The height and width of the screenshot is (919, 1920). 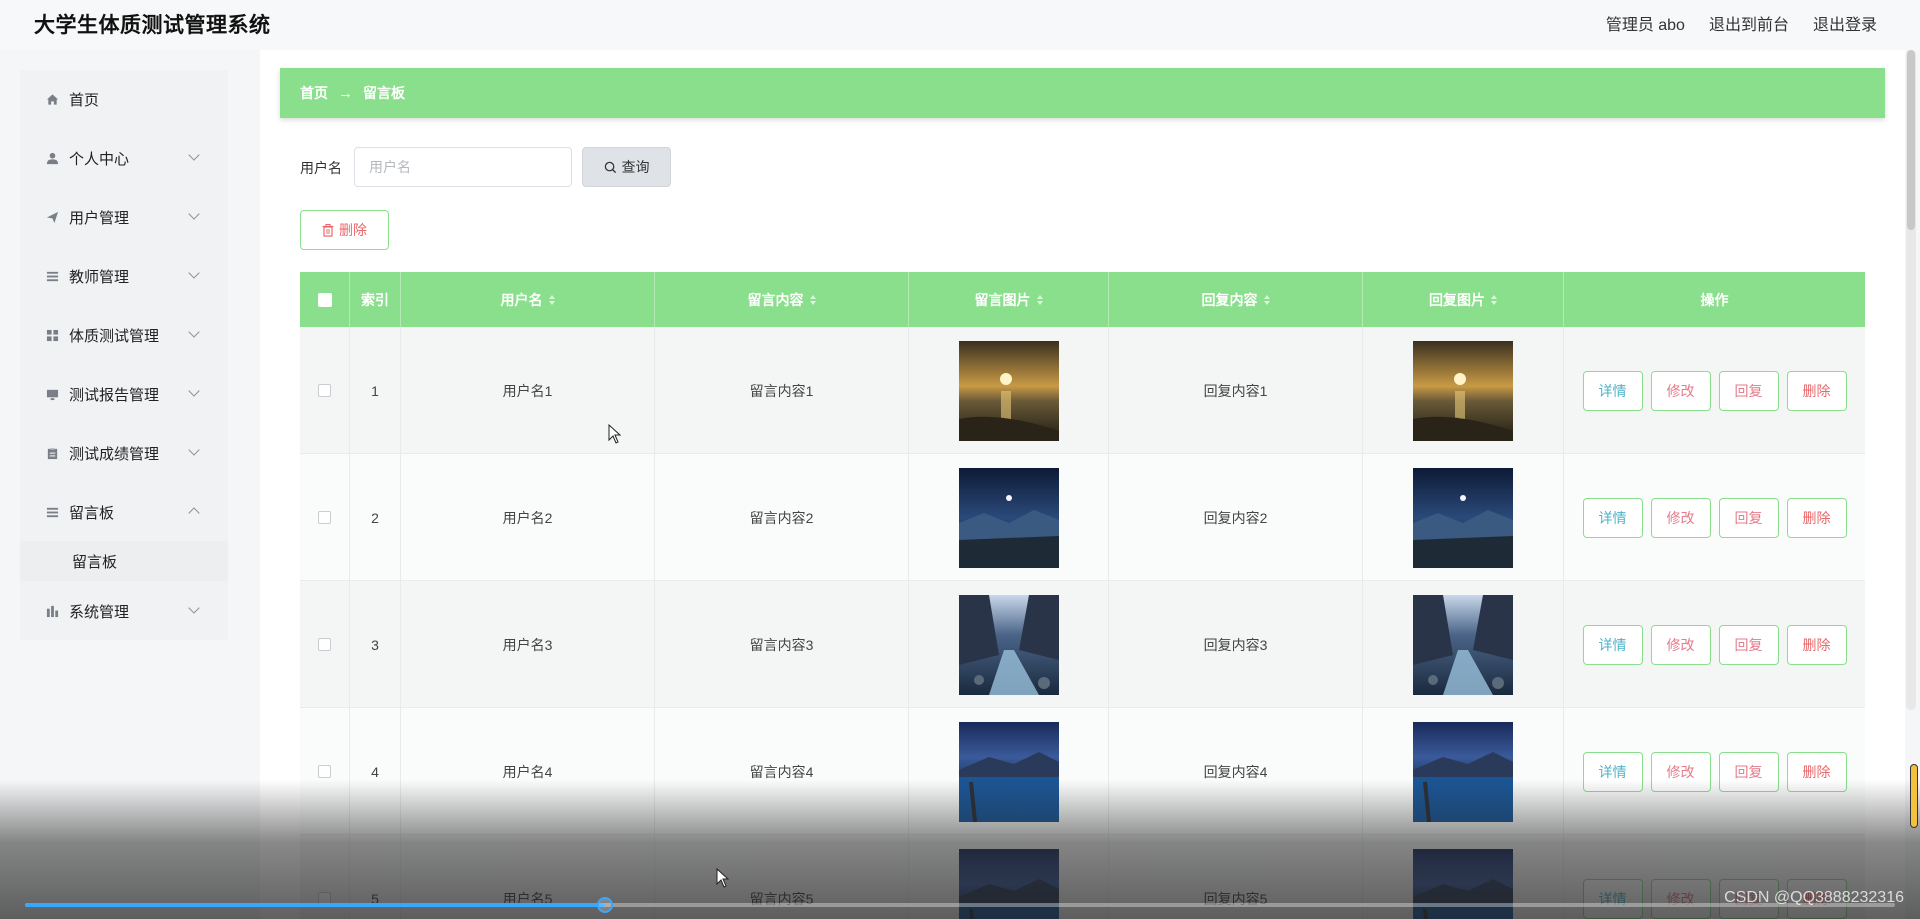 What do you see at coordinates (124, 335) in the screenshot?
I see `sidebar-item-fitness-test-management: 体质测试管理` at bounding box center [124, 335].